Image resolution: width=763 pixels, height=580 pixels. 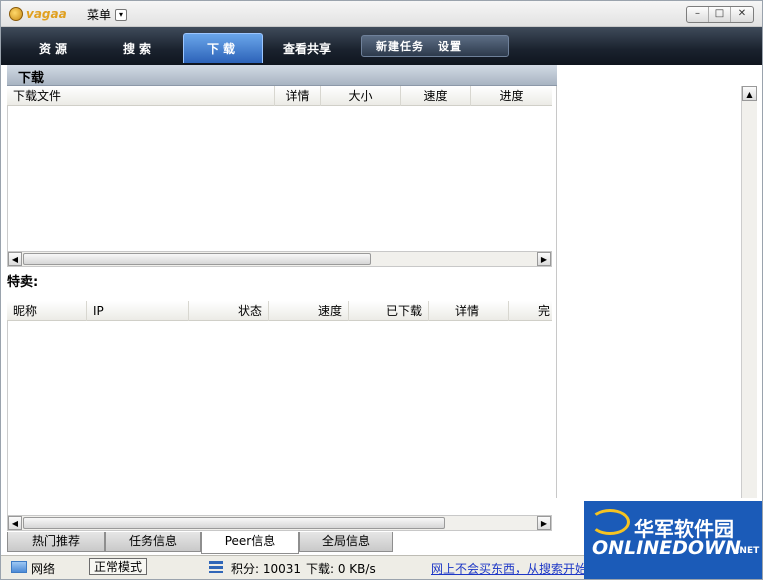 I want to click on title-bar: vagaa 菜单 ▾ – □ ✕, so click(x=381, y=14).